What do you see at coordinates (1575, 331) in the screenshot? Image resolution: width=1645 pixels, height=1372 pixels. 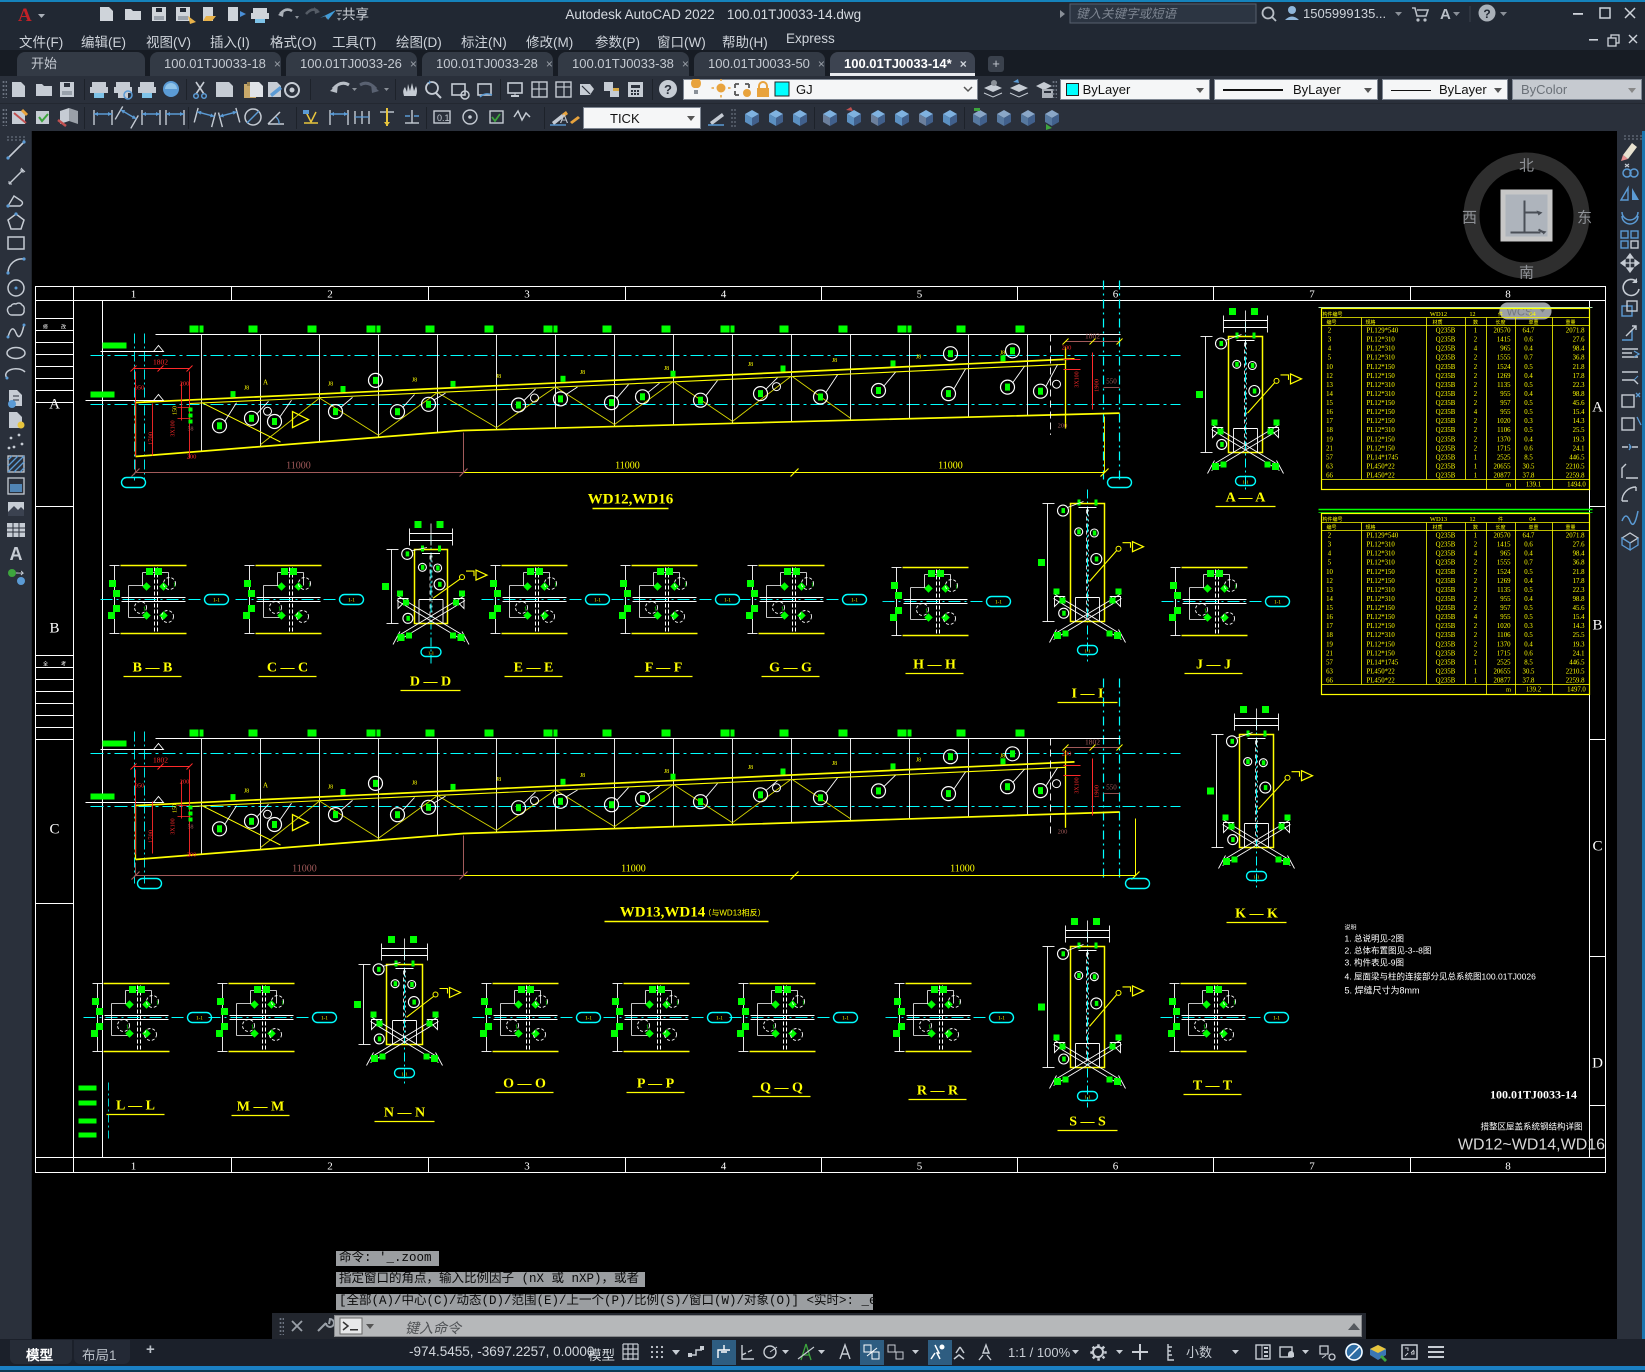 I see `svg-text: 2071.8` at bounding box center [1575, 331].